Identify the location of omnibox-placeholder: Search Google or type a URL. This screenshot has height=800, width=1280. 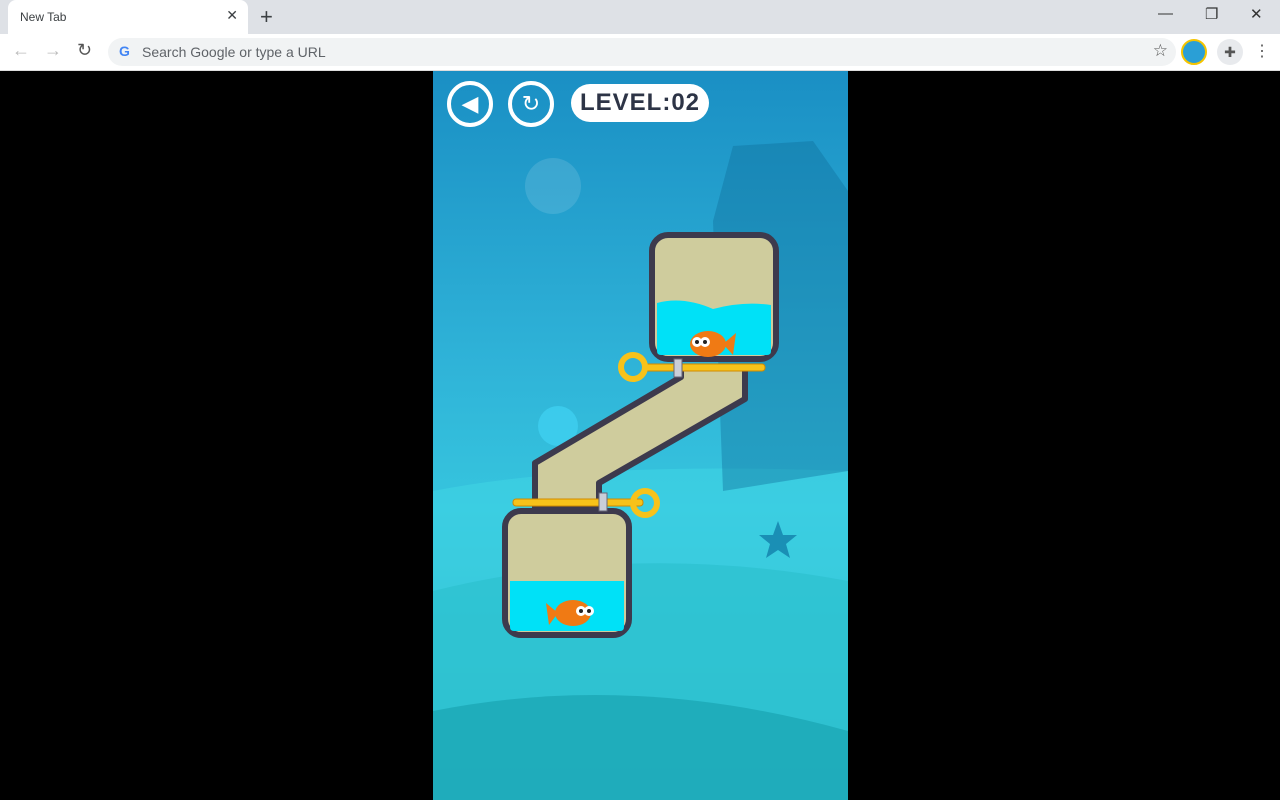
(234, 52).